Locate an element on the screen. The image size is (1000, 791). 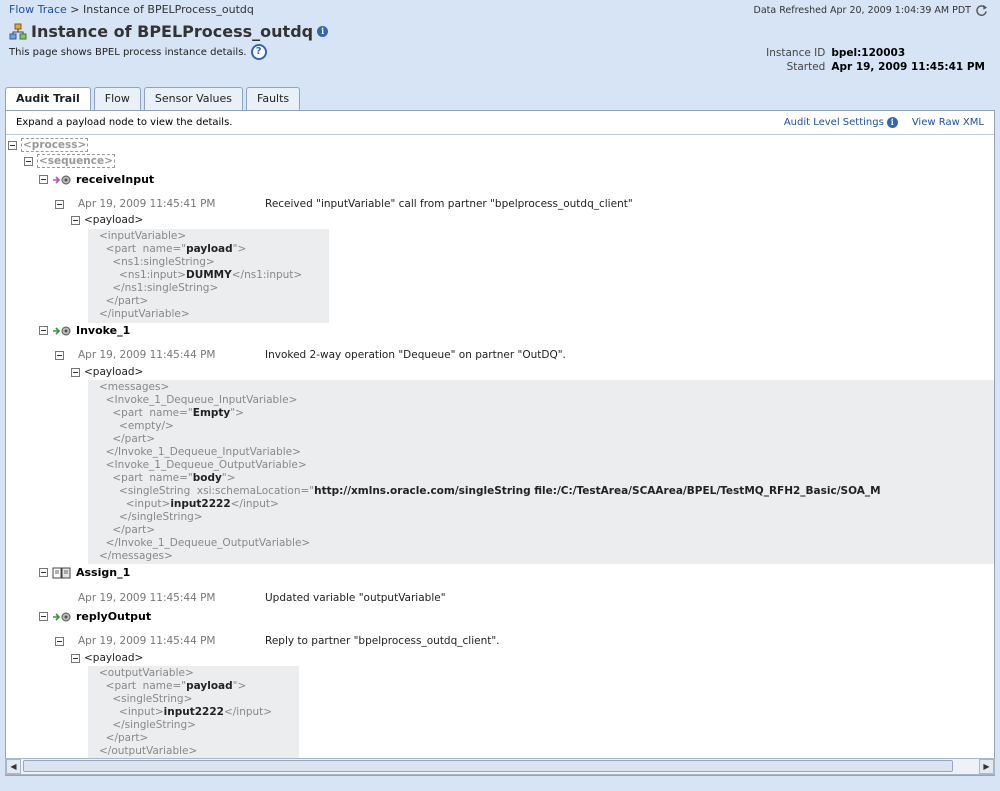
xml-markup: <ns1:input> is located at coordinates (142, 275).